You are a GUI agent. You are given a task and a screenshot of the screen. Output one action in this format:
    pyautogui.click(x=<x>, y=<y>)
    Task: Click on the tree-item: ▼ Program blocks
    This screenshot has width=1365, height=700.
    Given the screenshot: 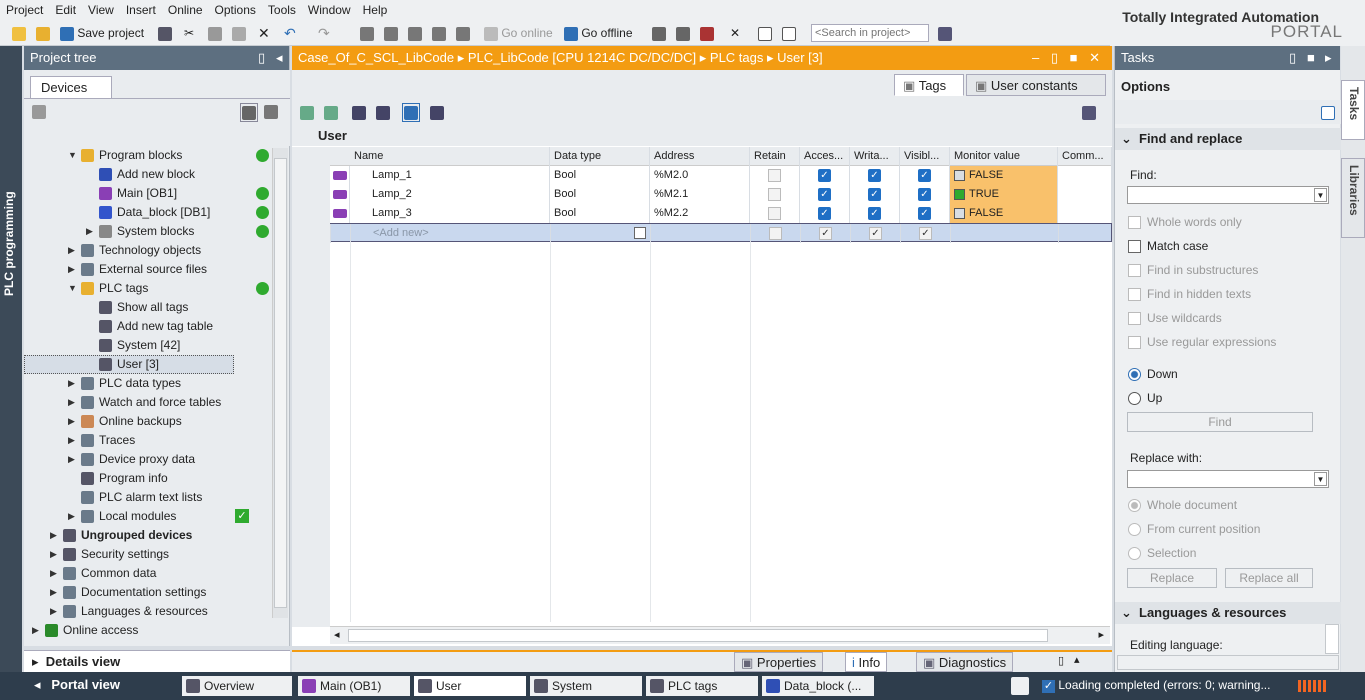 What is the action you would take?
    pyautogui.click(x=149, y=155)
    